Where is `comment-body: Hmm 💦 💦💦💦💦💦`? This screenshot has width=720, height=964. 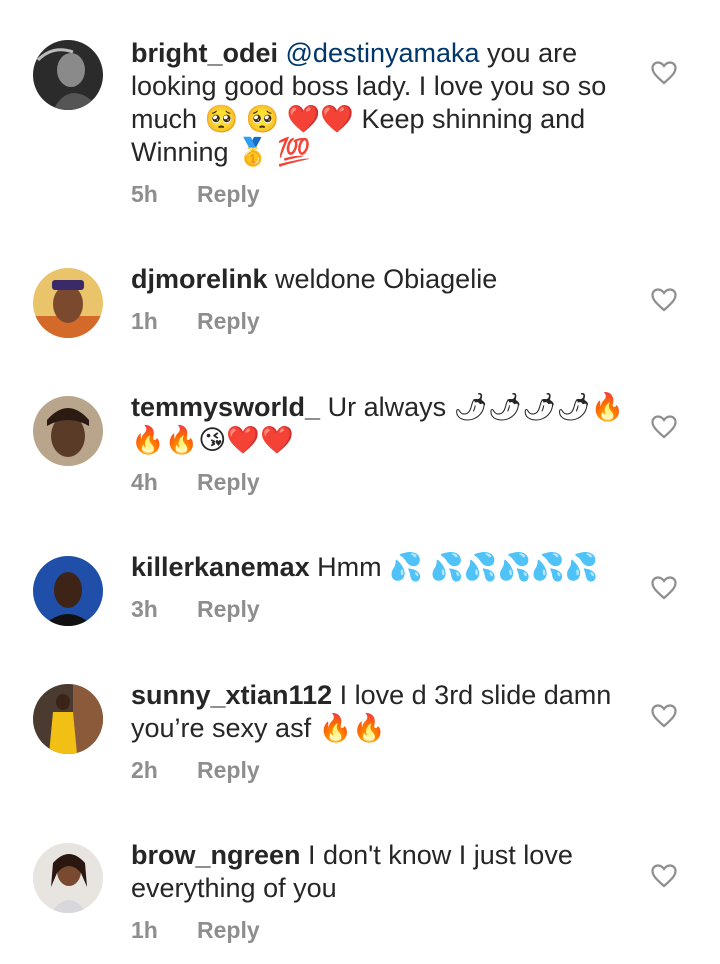 comment-body: Hmm 💦 💦💦💦💦💦 is located at coordinates (458, 567).